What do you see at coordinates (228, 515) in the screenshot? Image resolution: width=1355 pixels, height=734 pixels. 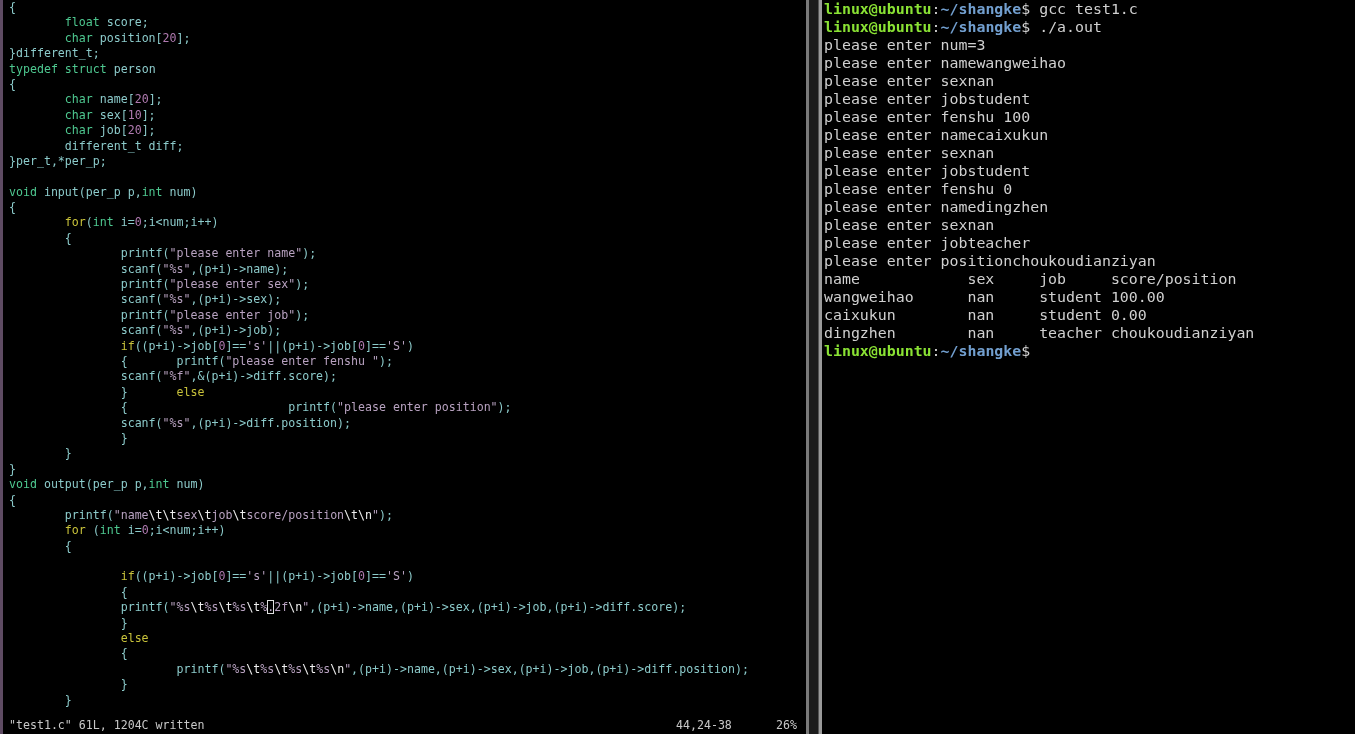 I see `code-line: printf("name\t\tsex\tjob\tscore/position\t\n");` at bounding box center [228, 515].